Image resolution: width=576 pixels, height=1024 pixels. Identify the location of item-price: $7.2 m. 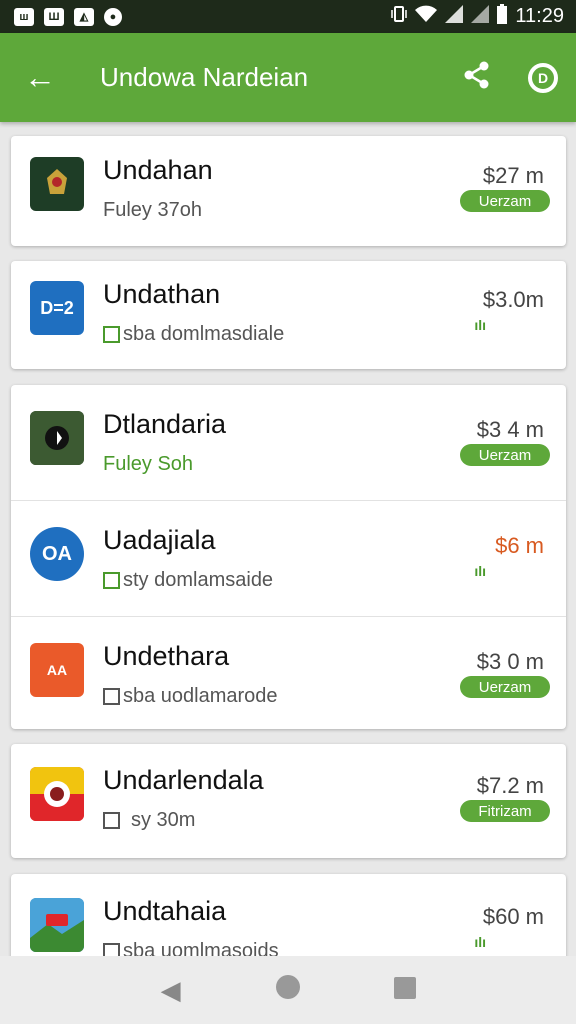
(510, 785).